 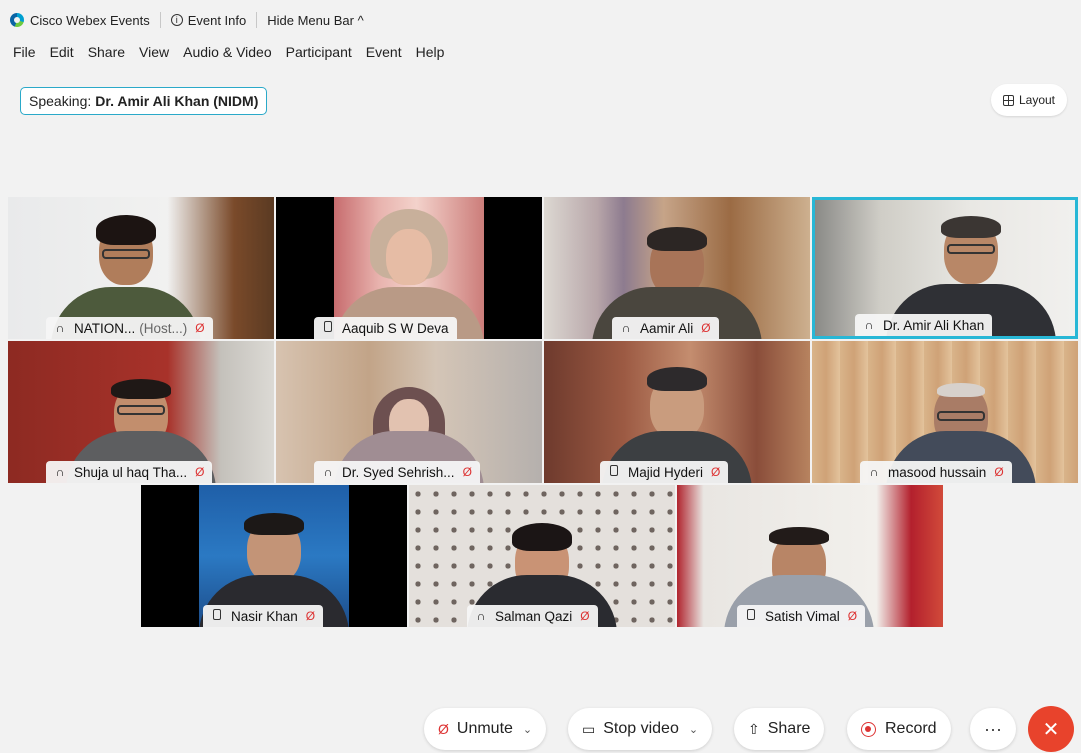 I want to click on name-label: ∩ Aamir Ali Ø, so click(x=665, y=328).